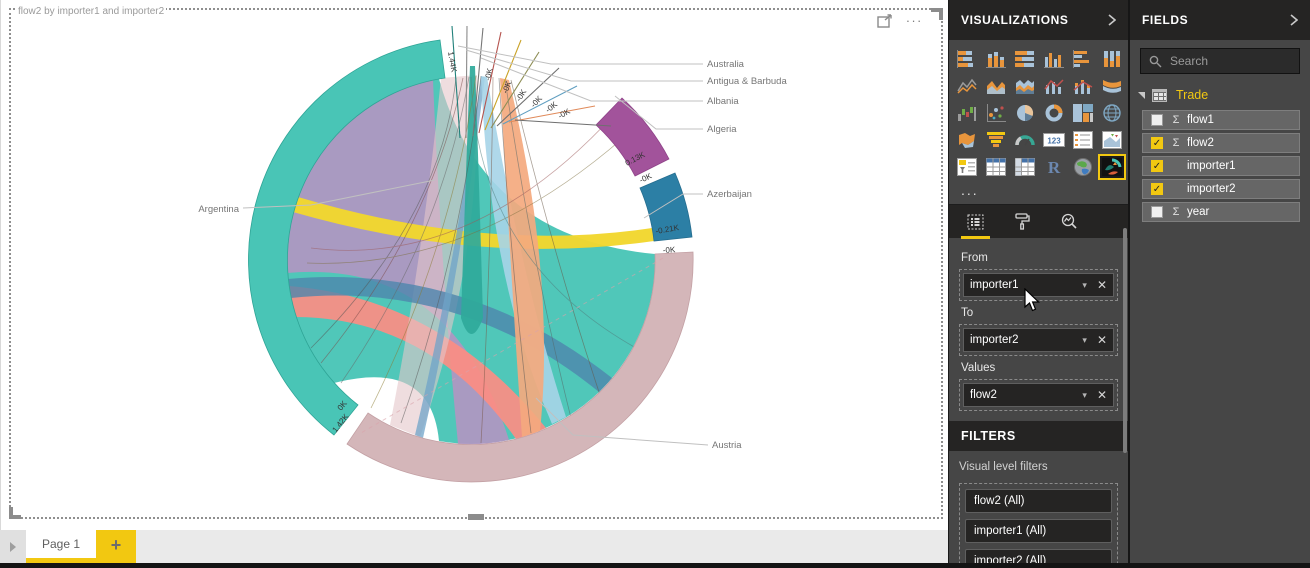 This screenshot has width=1310, height=568. I want to click on to-field-dropdown: importer2 ▾ ✕, so click(1038, 340).